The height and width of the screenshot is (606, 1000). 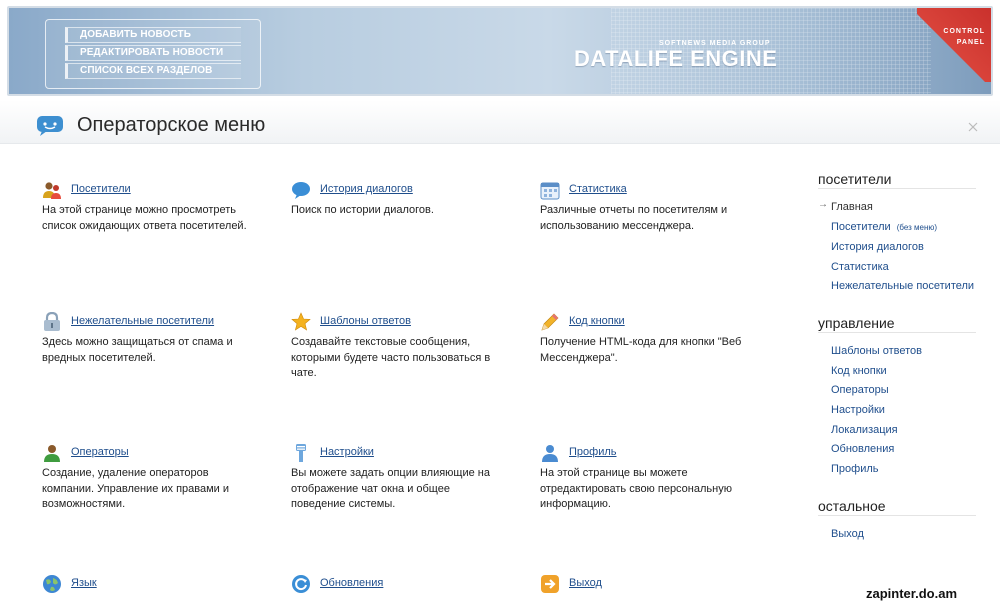 What do you see at coordinates (973, 127) in the screenshot?
I see `collapse-icon` at bounding box center [973, 127].